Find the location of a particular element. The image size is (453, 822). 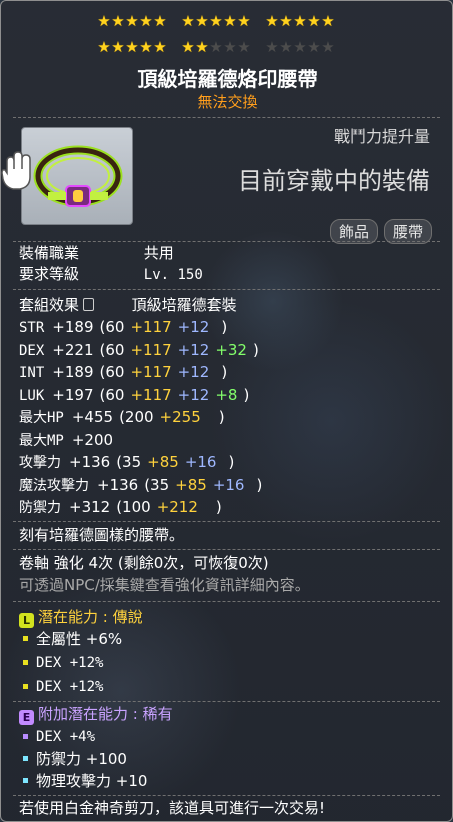

epic-icon: E is located at coordinates (26, 717).